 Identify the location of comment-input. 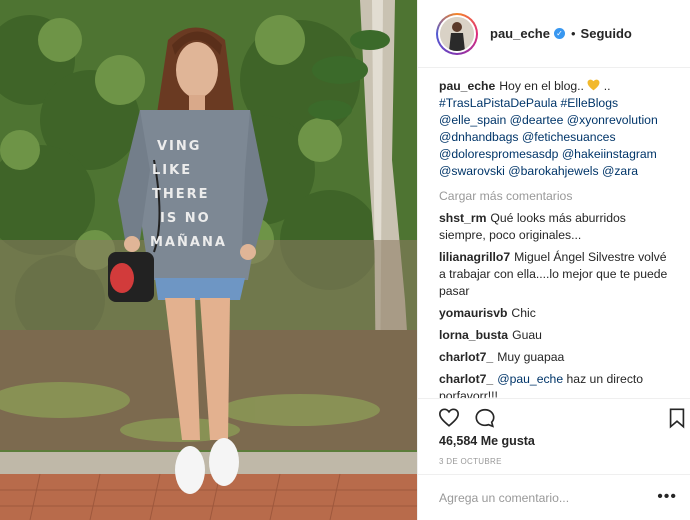
(529, 497).